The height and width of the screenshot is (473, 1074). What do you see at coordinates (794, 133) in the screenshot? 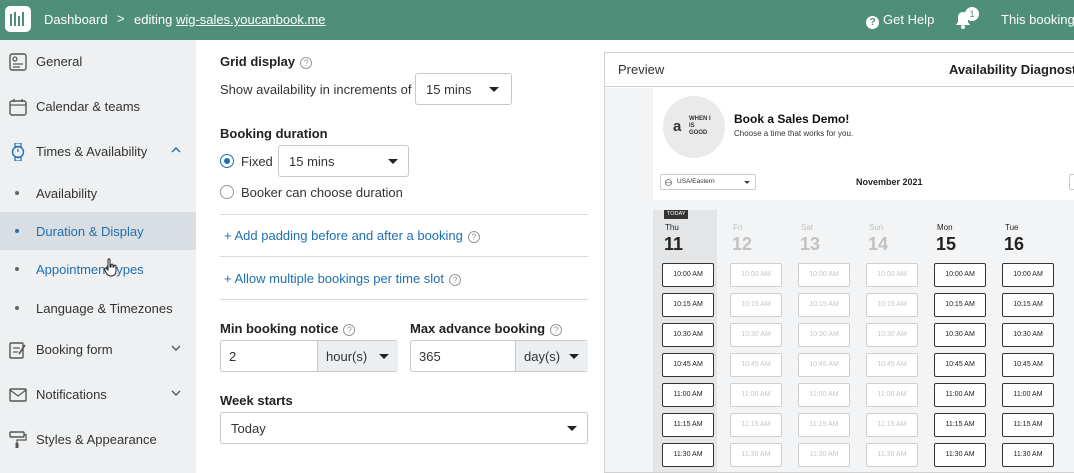
I see `booking-page-subtitle: Choose a time that works for you.` at bounding box center [794, 133].